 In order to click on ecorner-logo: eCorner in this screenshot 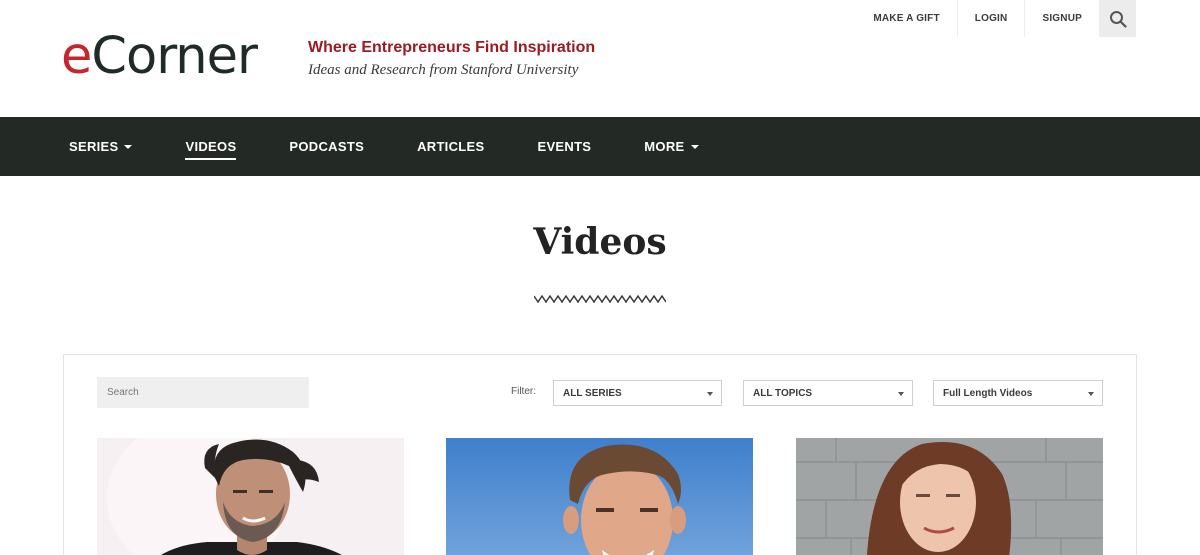, I will do `click(159, 57)`.